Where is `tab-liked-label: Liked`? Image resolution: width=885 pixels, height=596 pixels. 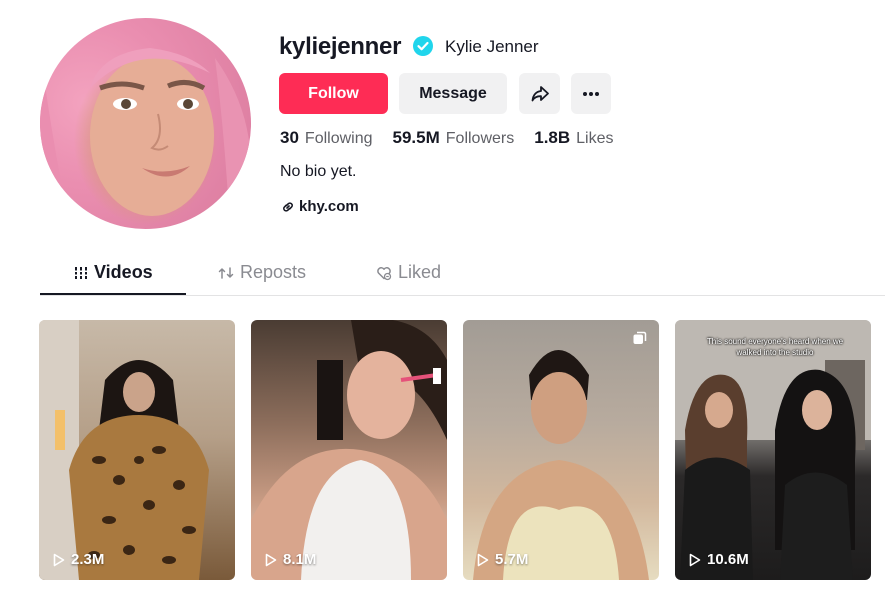 tab-liked-label: Liked is located at coordinates (420, 272).